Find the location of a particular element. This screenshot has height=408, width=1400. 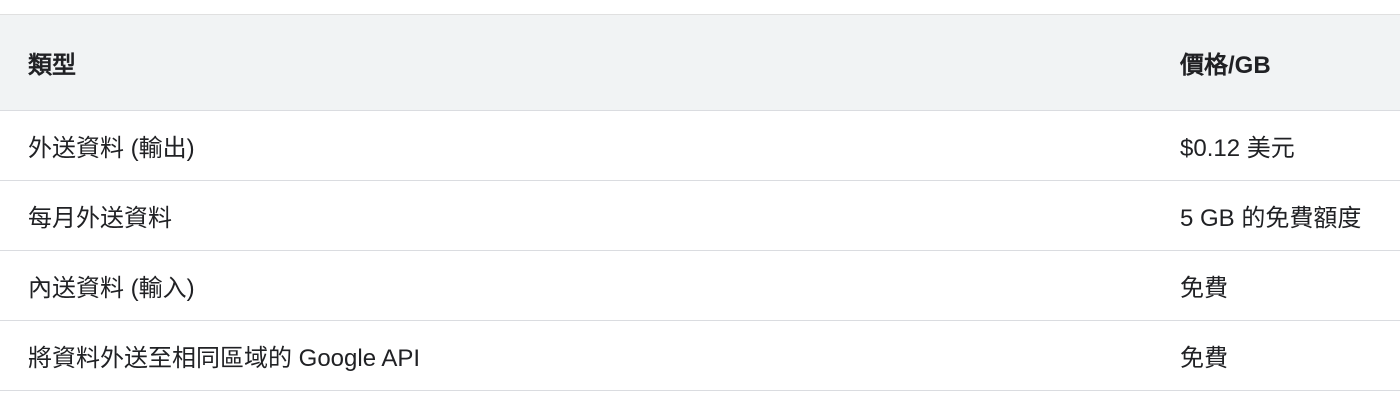

cell-type: 將資料外送至相同區域的 Google API is located at coordinates (576, 355).